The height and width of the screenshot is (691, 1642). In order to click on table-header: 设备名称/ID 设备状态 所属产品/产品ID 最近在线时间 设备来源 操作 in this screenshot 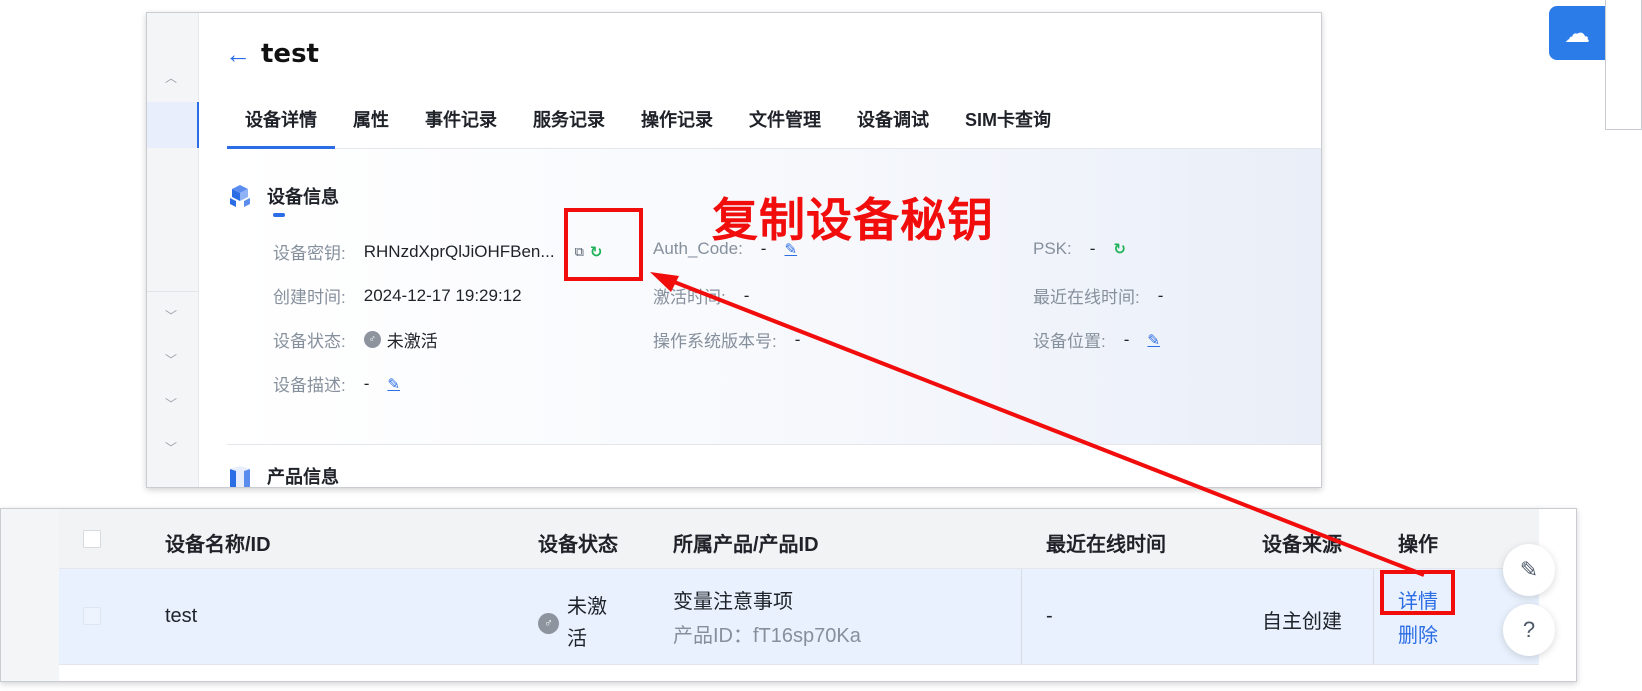, I will do `click(799, 539)`.